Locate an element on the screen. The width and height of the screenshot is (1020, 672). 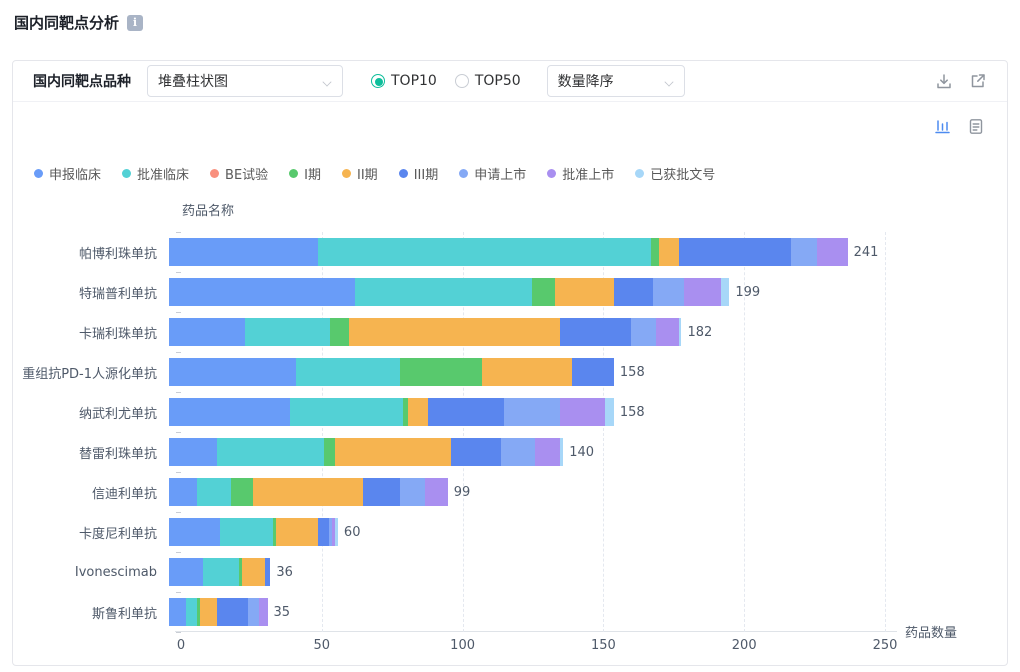
total-label: 182 is located at coordinates (700, 332).